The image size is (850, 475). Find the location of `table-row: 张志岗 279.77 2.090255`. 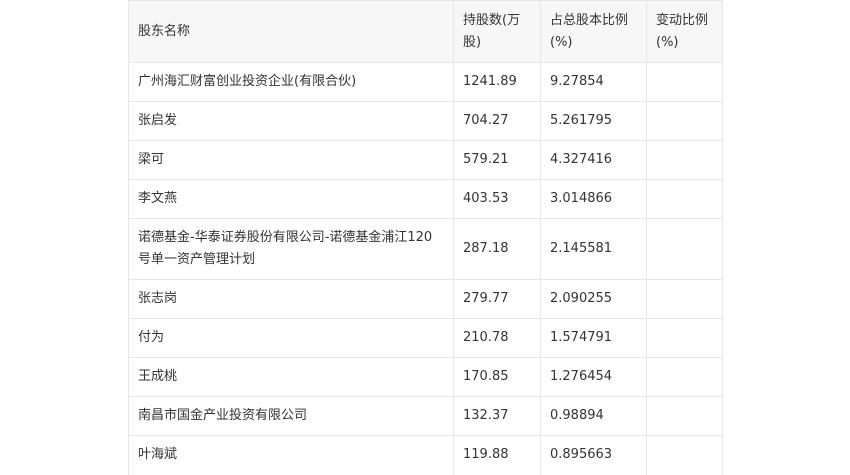

table-row: 张志岗 279.77 2.090255 is located at coordinates (425, 299).